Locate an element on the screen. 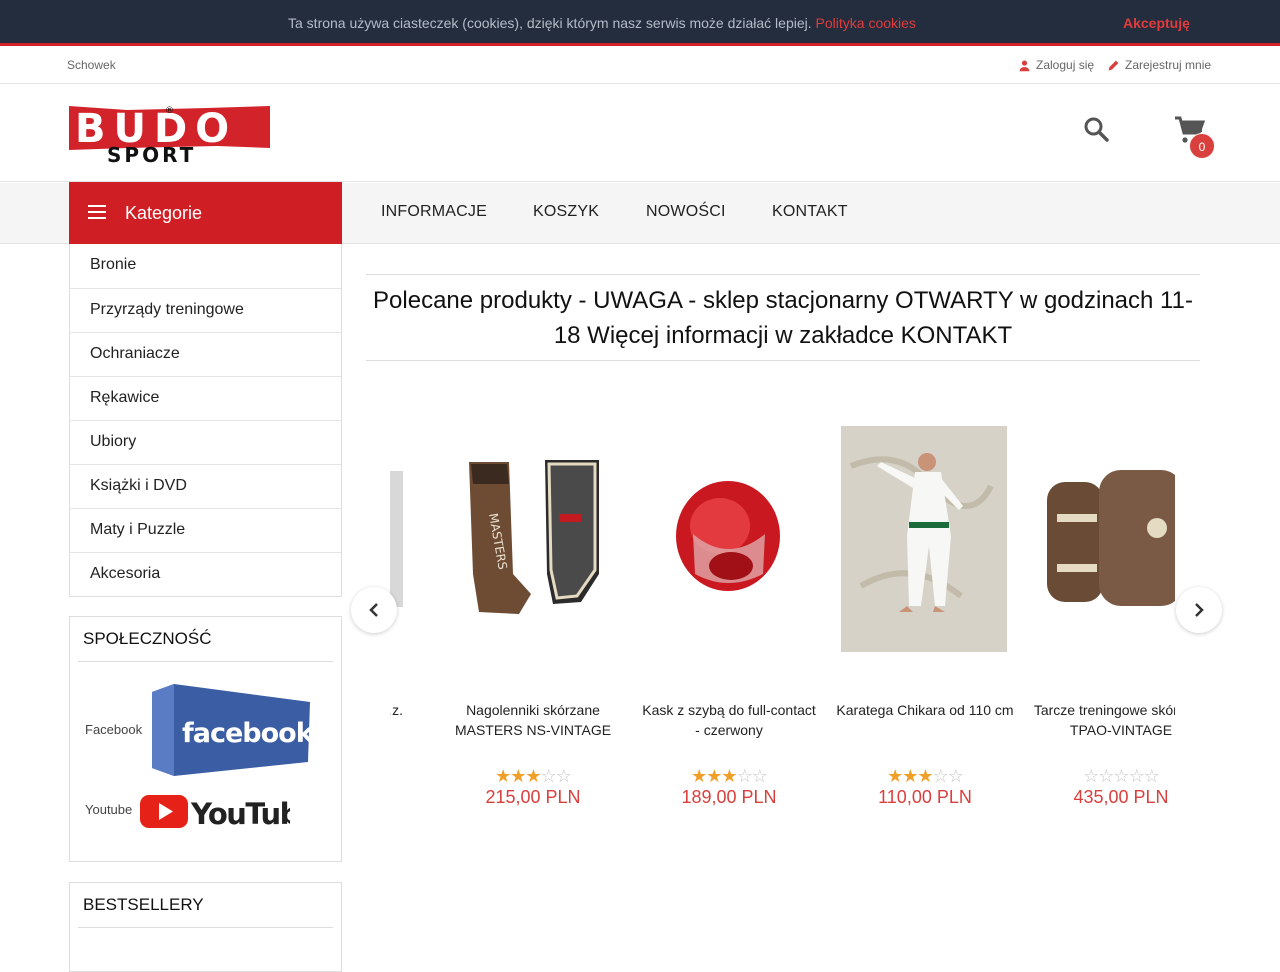 This screenshot has width=1280, height=972. product-photo-karategi is located at coordinates (924, 539).